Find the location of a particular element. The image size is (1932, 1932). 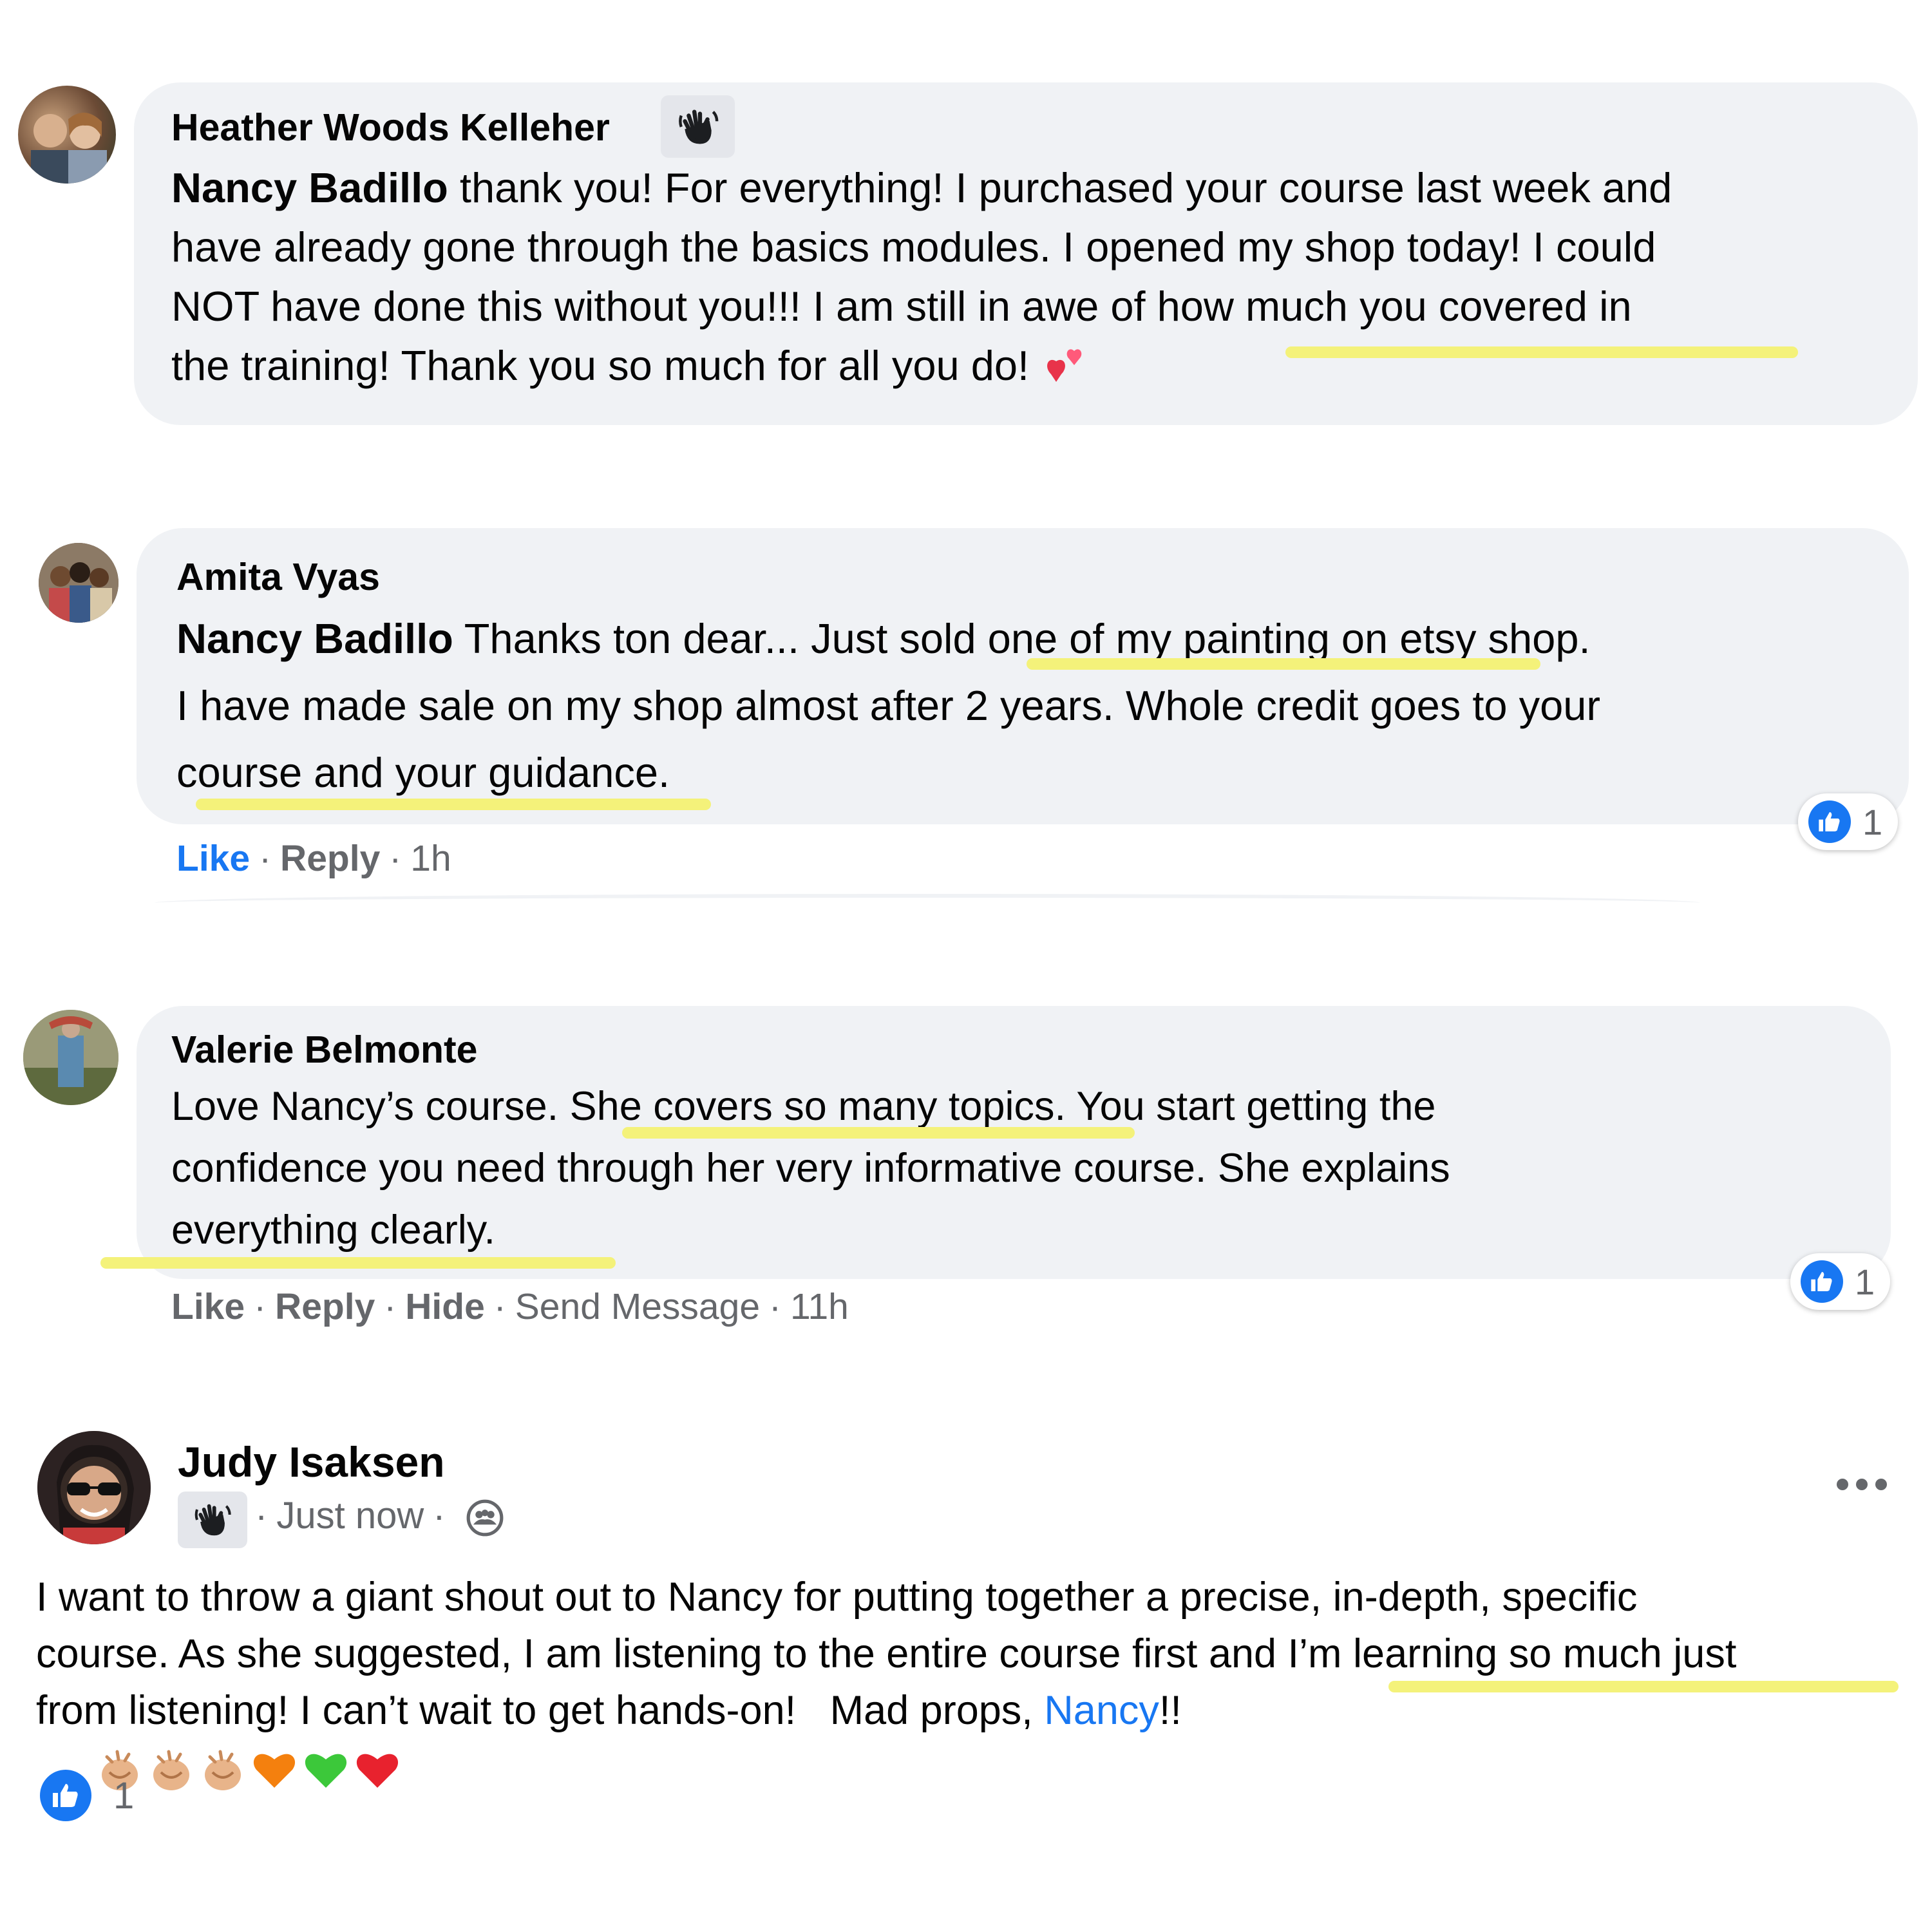

timestamp: 1h is located at coordinates (431, 858).